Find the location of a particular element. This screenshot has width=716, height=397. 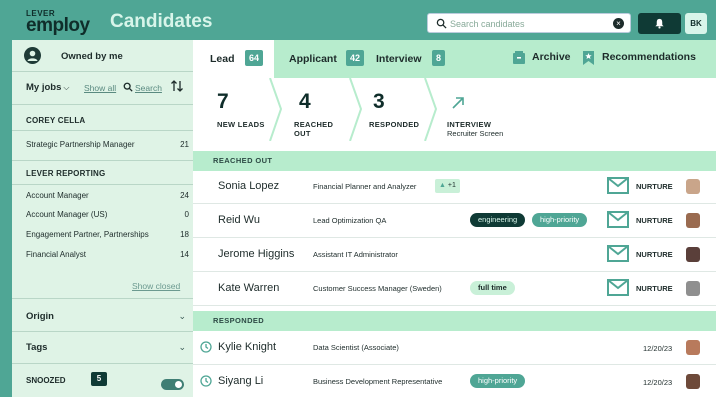

snoozed-label: SNOOZED is located at coordinates (46, 380).